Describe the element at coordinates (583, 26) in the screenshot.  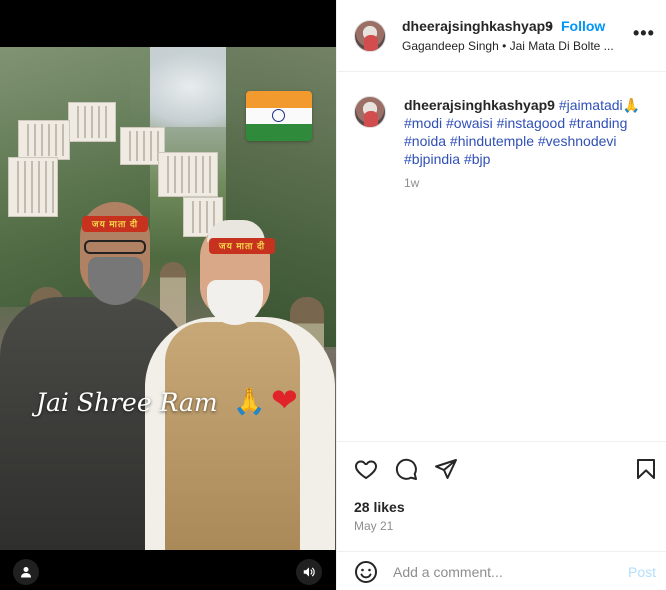
I see `follow-button: Follow` at that location.